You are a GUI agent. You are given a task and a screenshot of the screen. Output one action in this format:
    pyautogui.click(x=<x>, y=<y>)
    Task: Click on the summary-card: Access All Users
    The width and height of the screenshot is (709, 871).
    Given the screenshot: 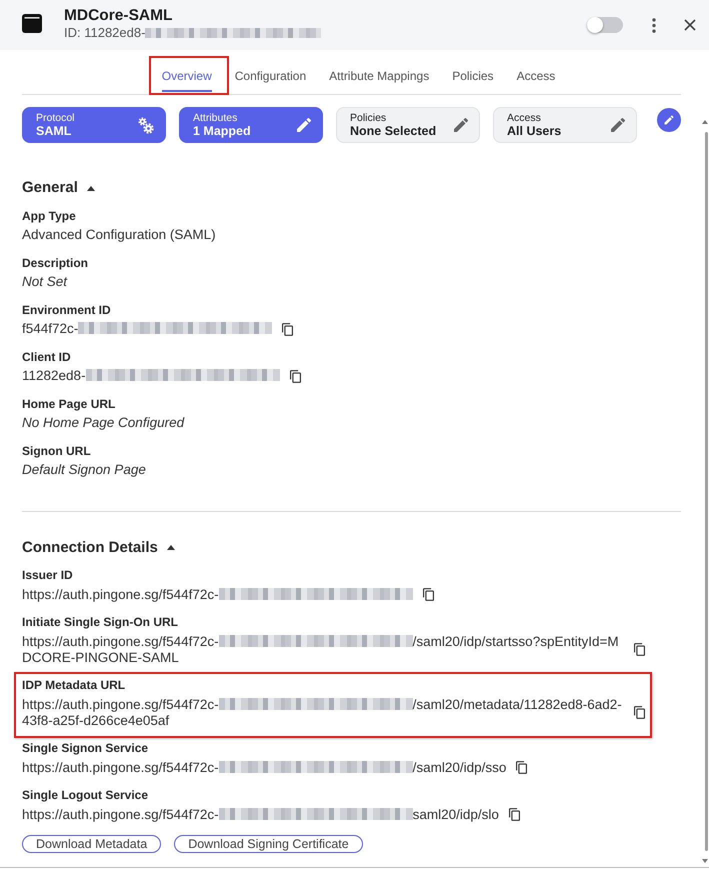 What is the action you would take?
    pyautogui.click(x=565, y=125)
    